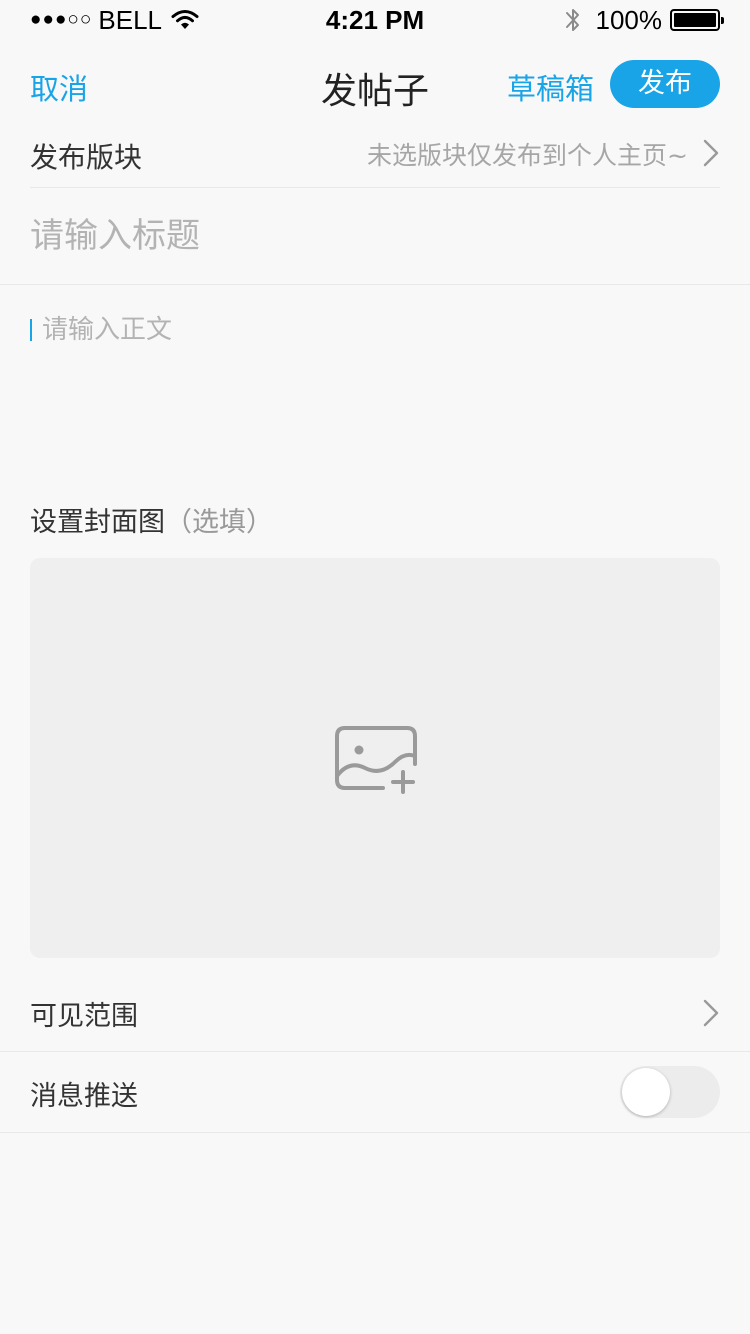 The width and height of the screenshot is (750, 1334). I want to click on push-toggle, so click(670, 1092).